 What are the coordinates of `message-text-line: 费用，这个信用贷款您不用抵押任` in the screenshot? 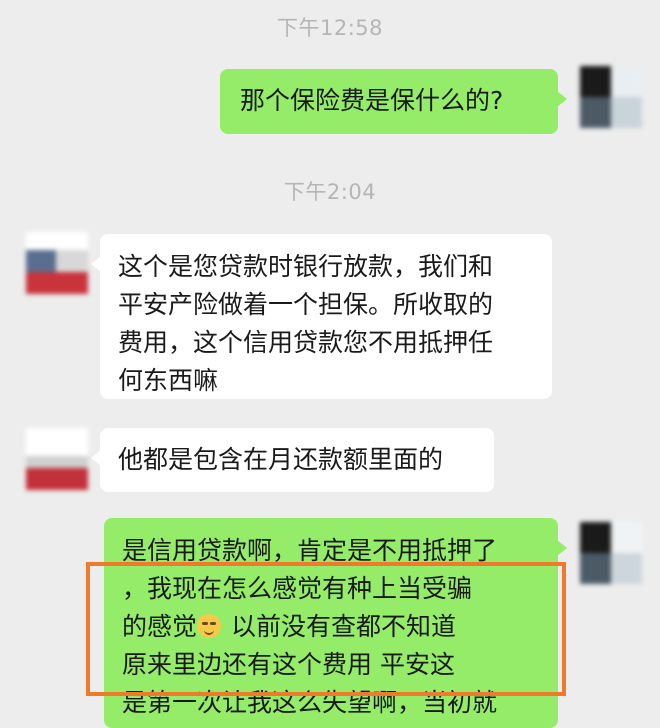 It's located at (306, 342).